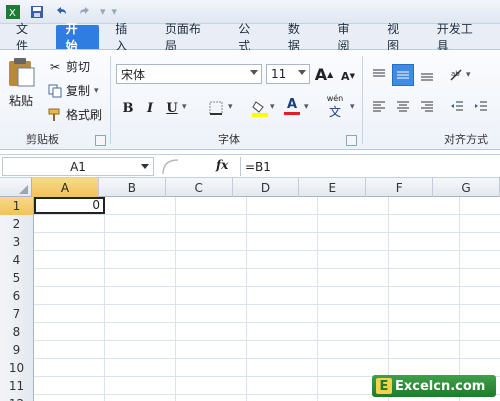 Image resolution: width=500 pixels, height=401 pixels. What do you see at coordinates (348, 76) in the screenshot?
I see `shrink-font-icon: A ▼` at bounding box center [348, 76].